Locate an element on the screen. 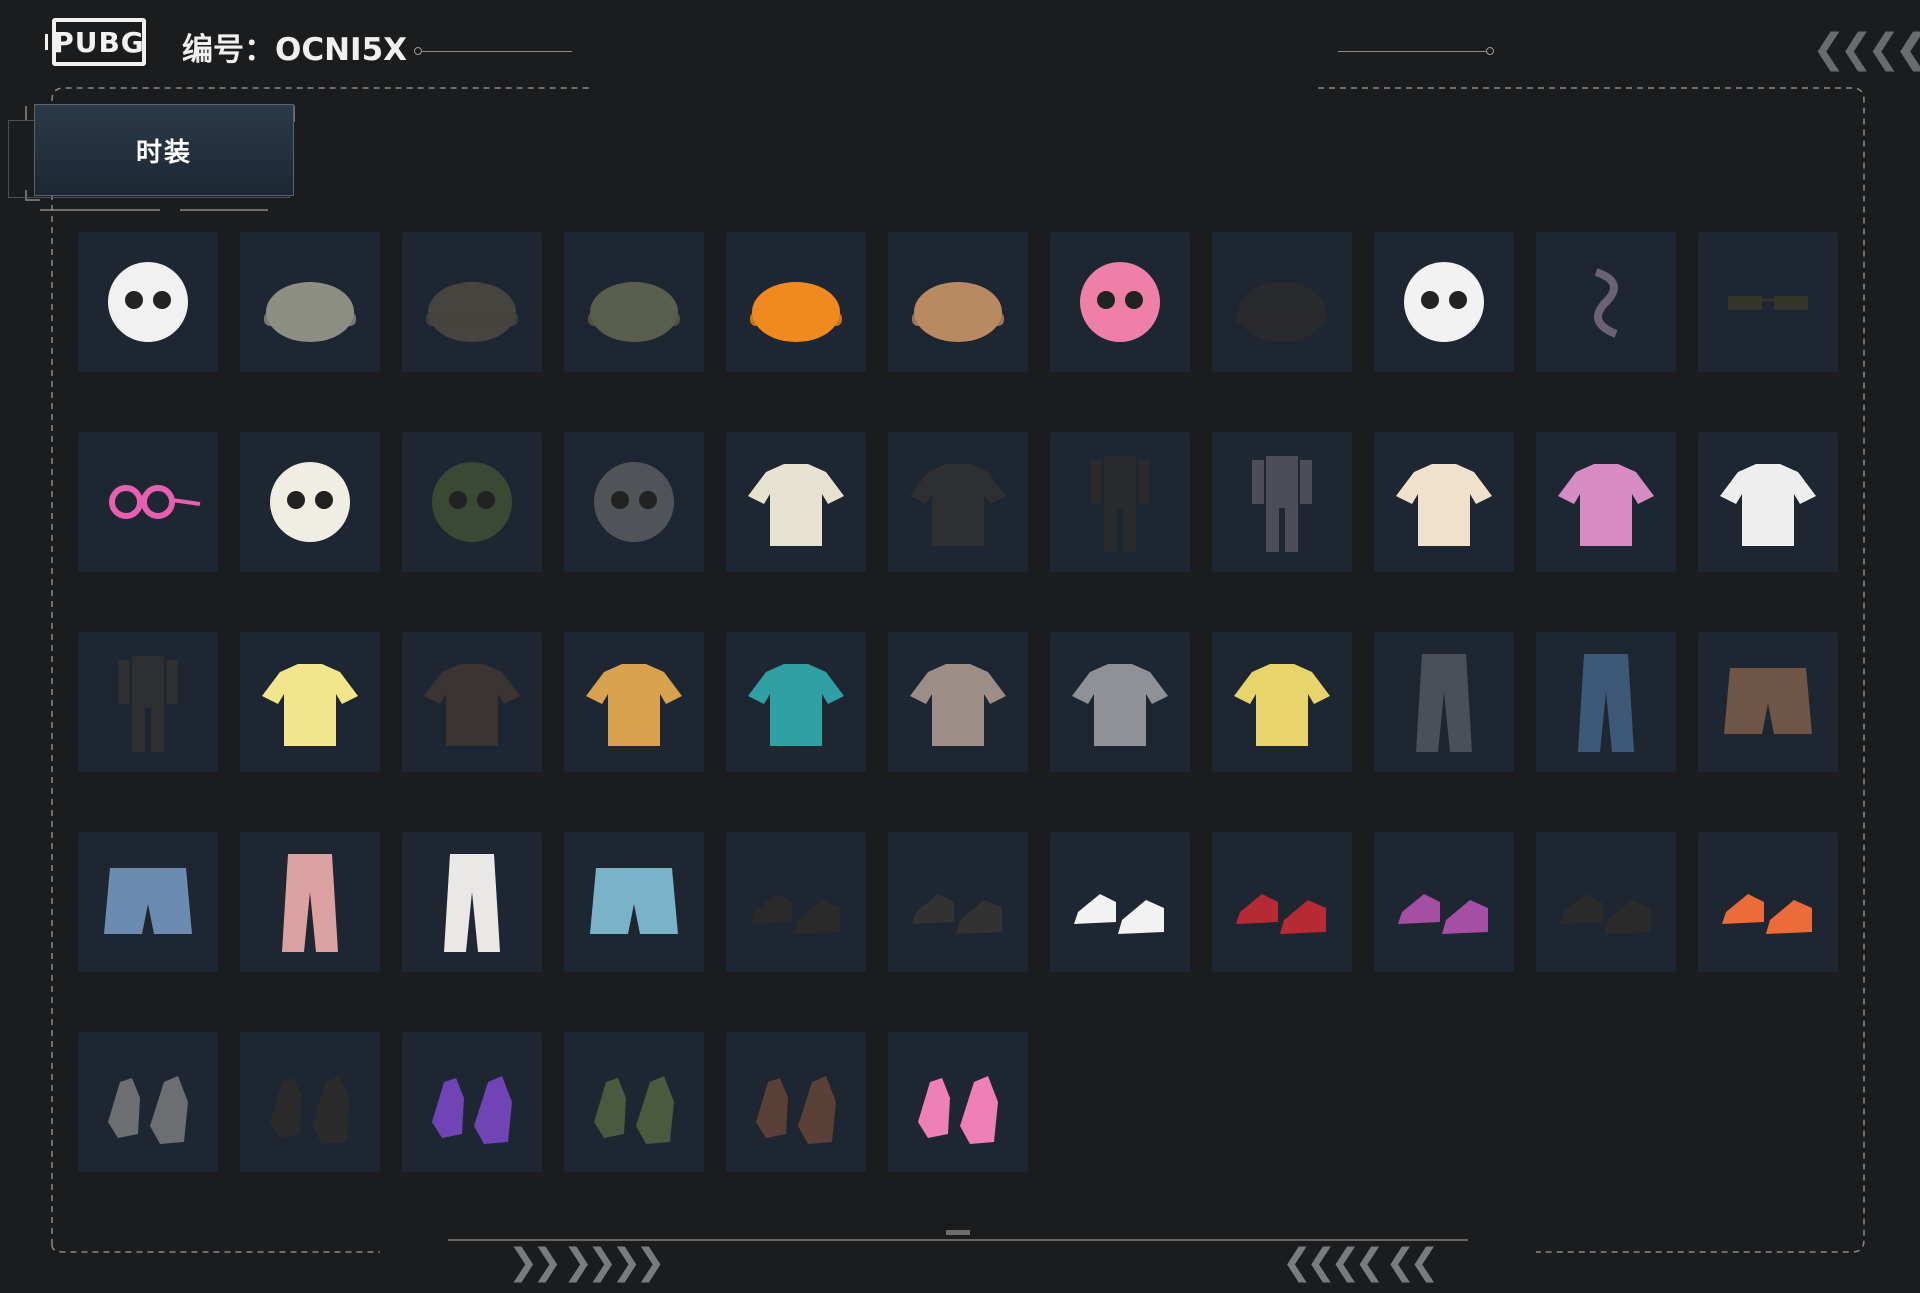  item-camo-cap is located at coordinates (472, 302).